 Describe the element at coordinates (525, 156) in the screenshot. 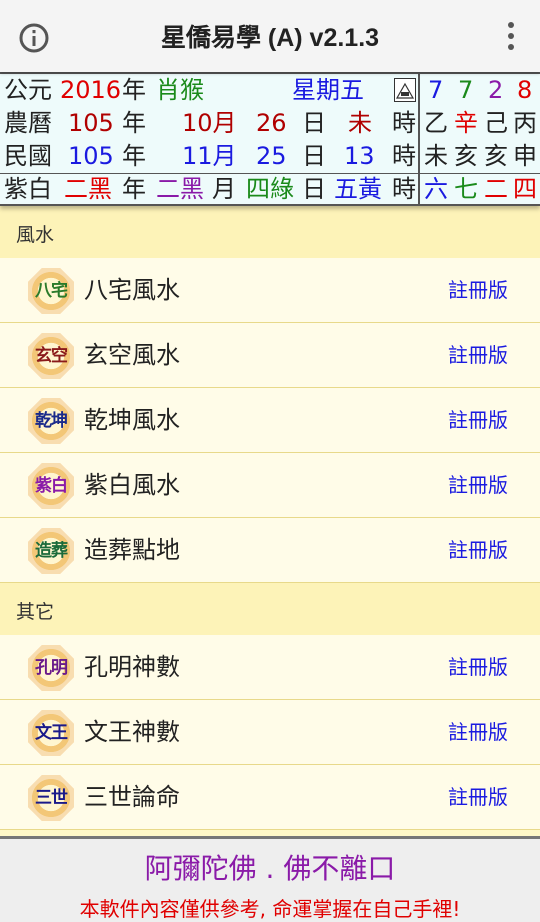

I see `branch-4: 申` at that location.